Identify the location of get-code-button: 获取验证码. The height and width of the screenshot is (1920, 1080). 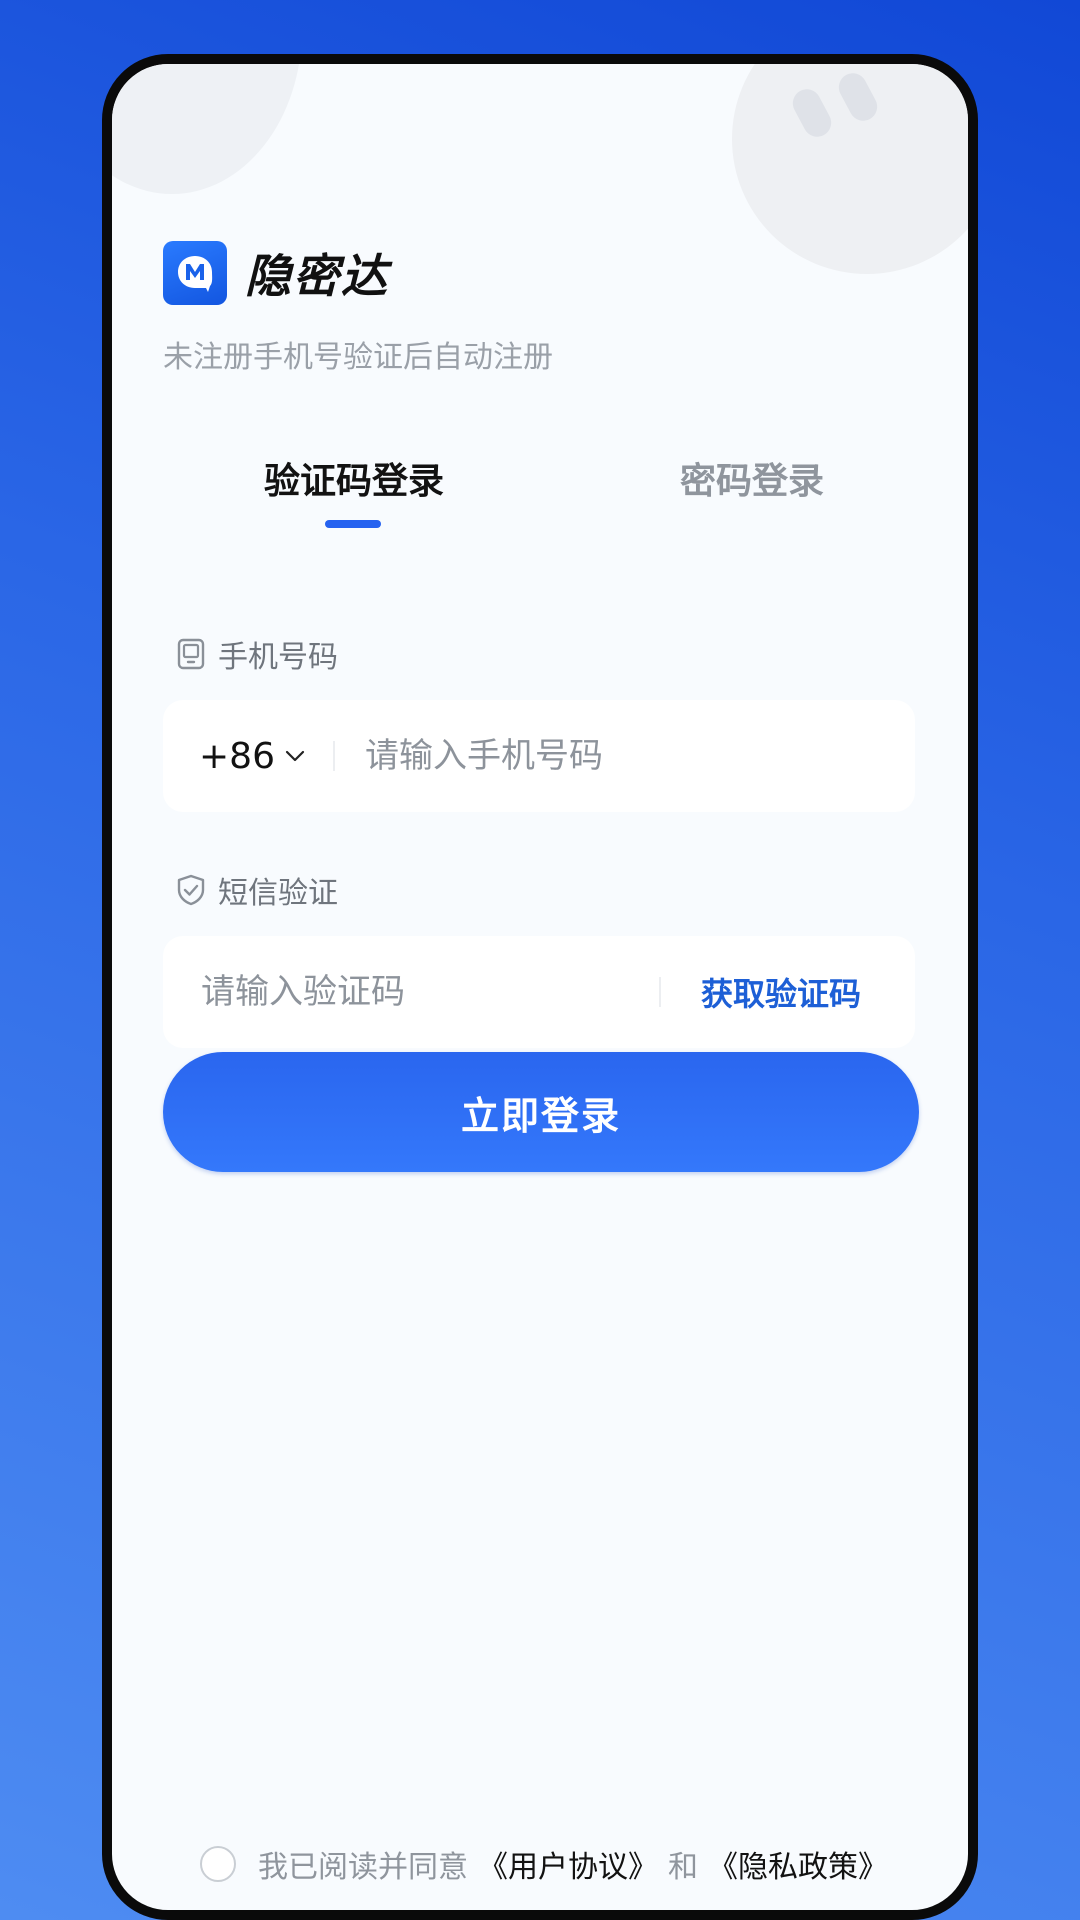
(781, 992).